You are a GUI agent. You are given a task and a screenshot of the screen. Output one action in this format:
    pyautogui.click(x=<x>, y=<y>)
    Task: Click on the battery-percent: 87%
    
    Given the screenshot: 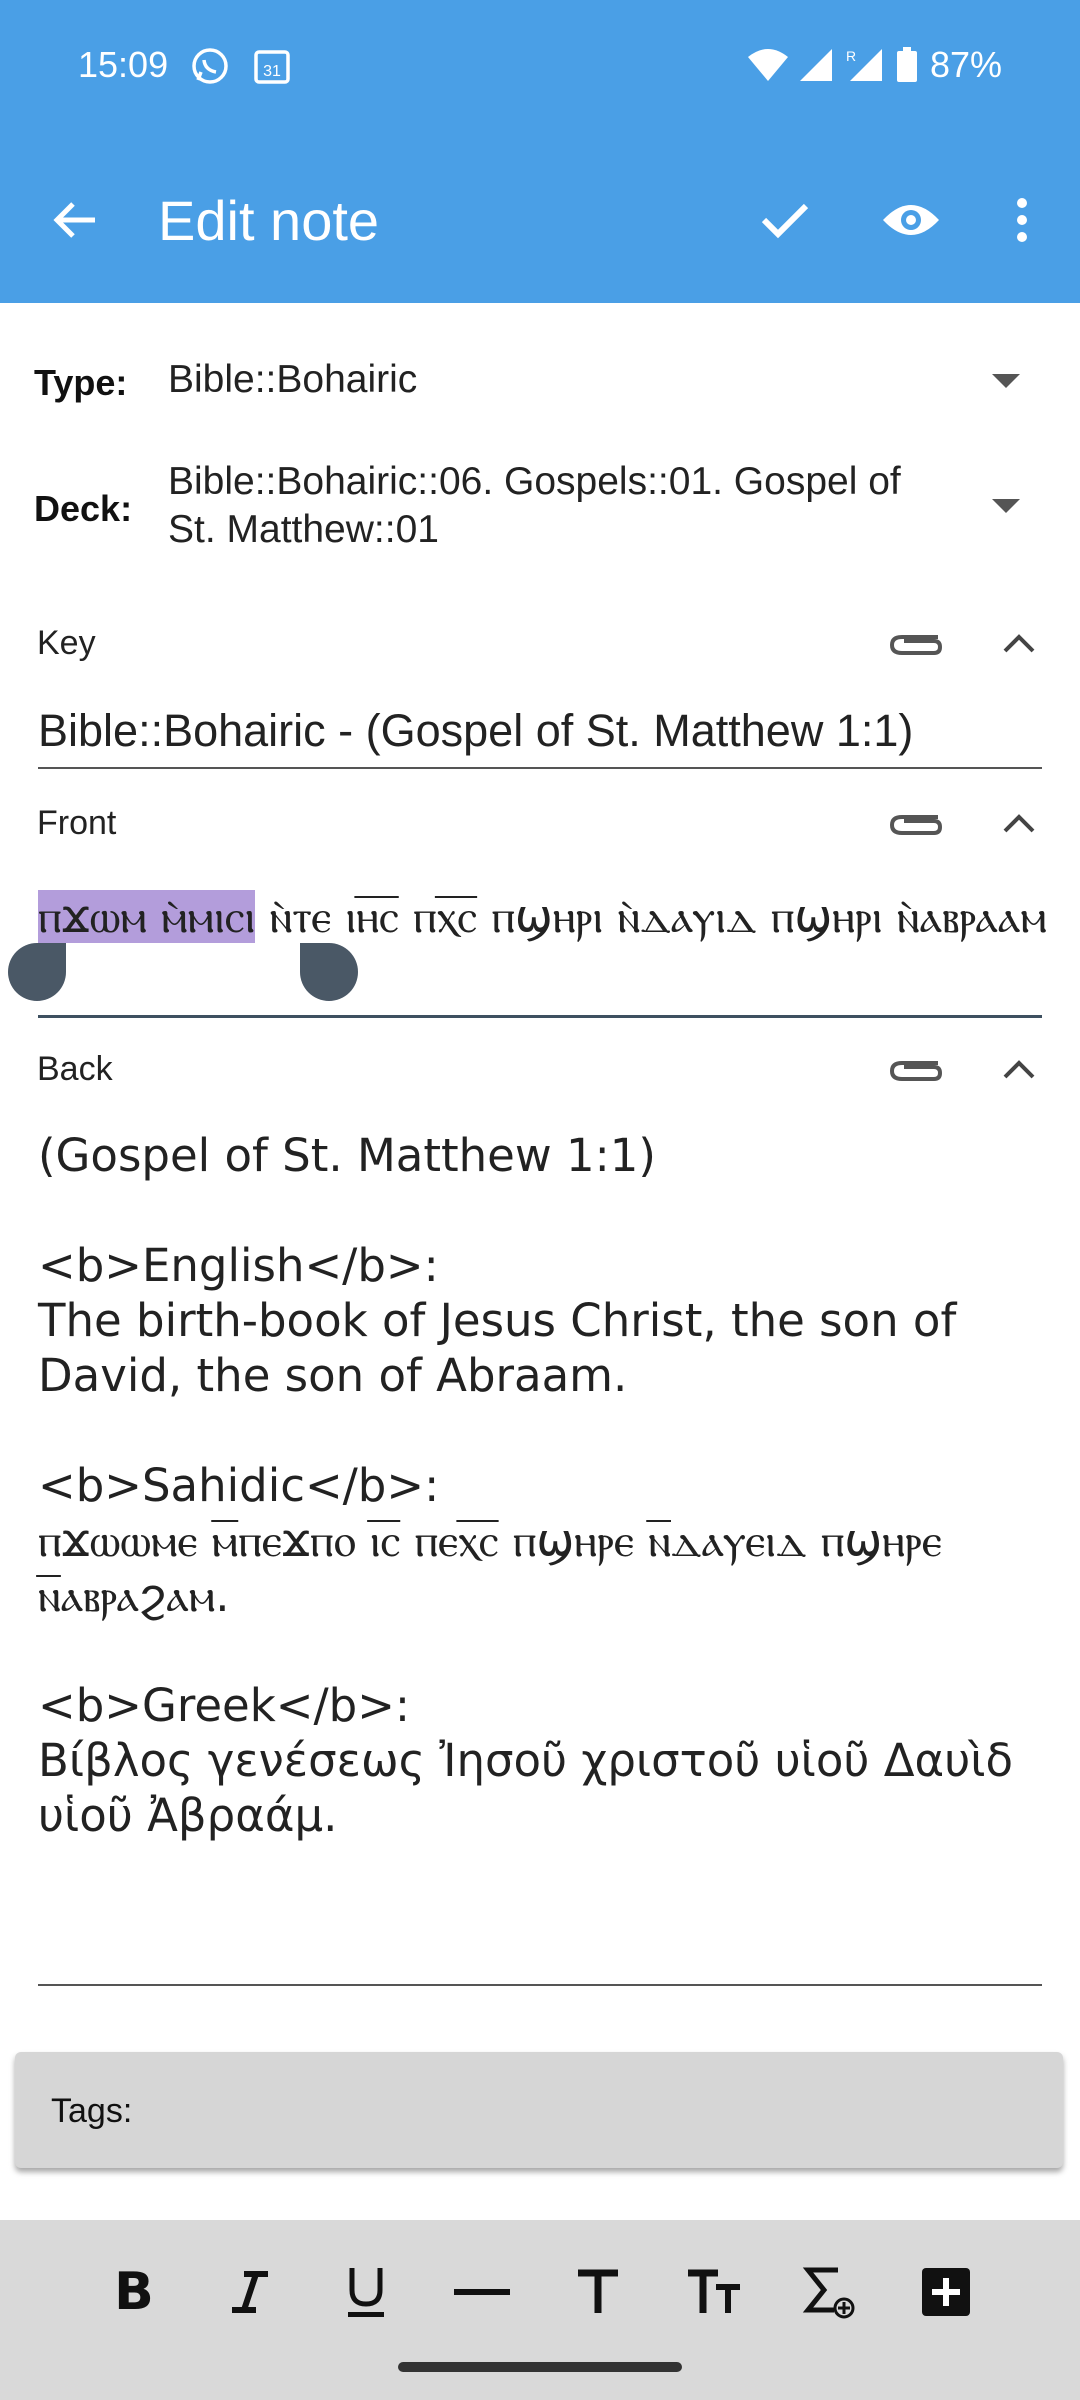 What is the action you would take?
    pyautogui.click(x=965, y=64)
    